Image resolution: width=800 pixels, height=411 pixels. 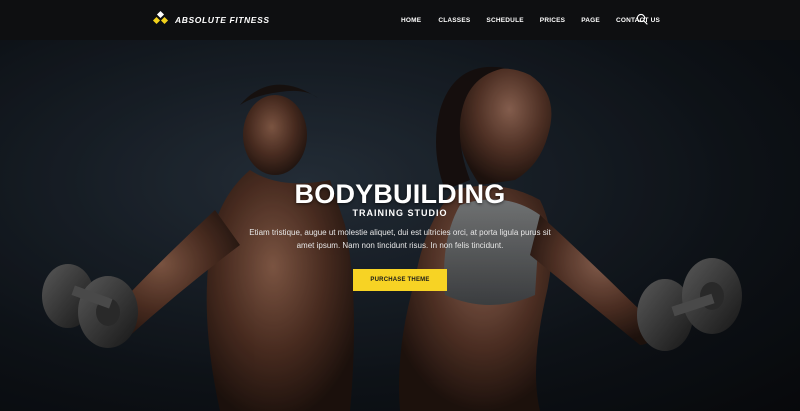 I want to click on purchase-theme-button: PURCHASE THEME, so click(x=400, y=280).